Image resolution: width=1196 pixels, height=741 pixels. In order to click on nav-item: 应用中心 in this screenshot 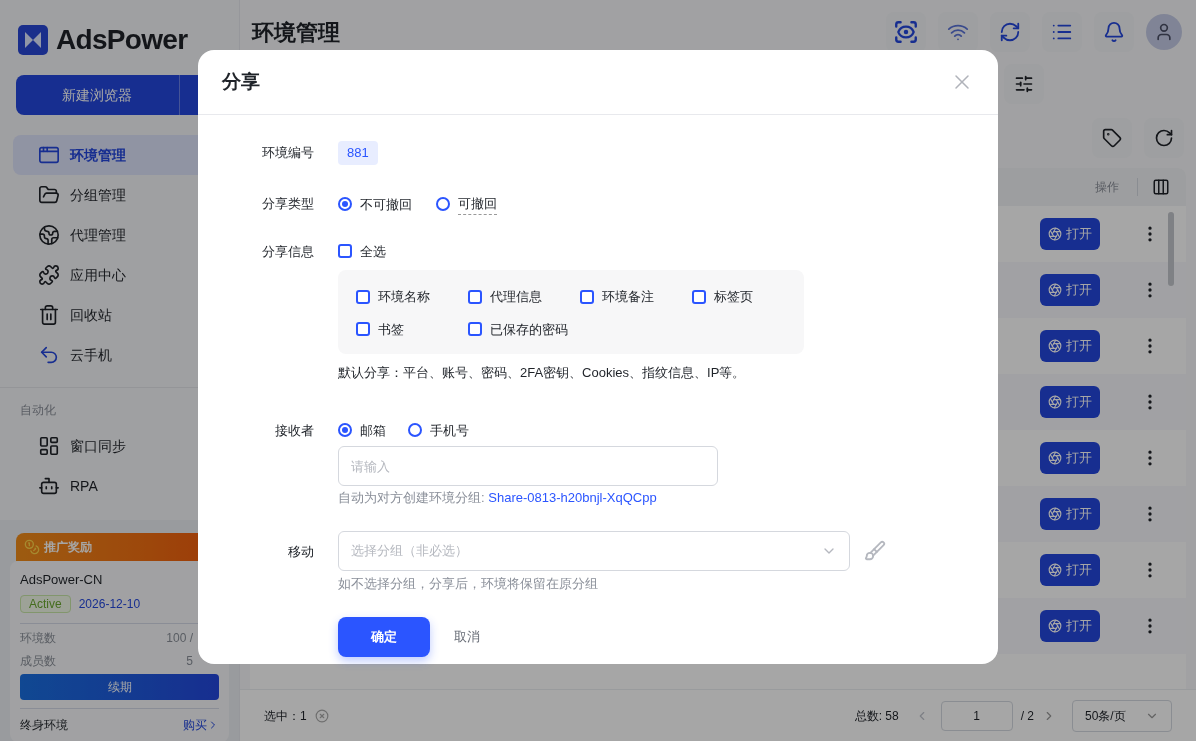, I will do `click(119, 275)`.